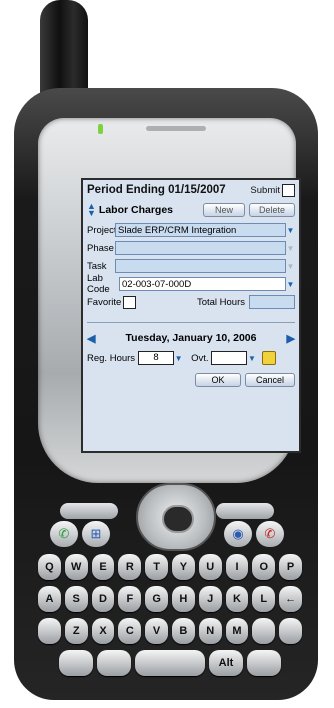 Image resolution: width=334 pixels, height=708 pixels. Describe the element at coordinates (290, 599) in the screenshot. I see `backspace-key: ←` at that location.